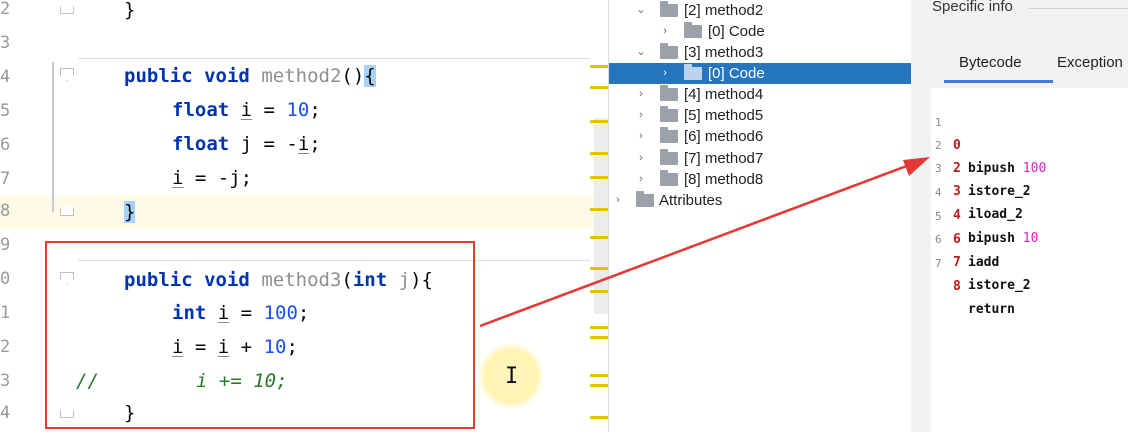 The height and width of the screenshot is (432, 1128). Describe the element at coordinates (5, 111) in the screenshot. I see `line-number: 5` at that location.